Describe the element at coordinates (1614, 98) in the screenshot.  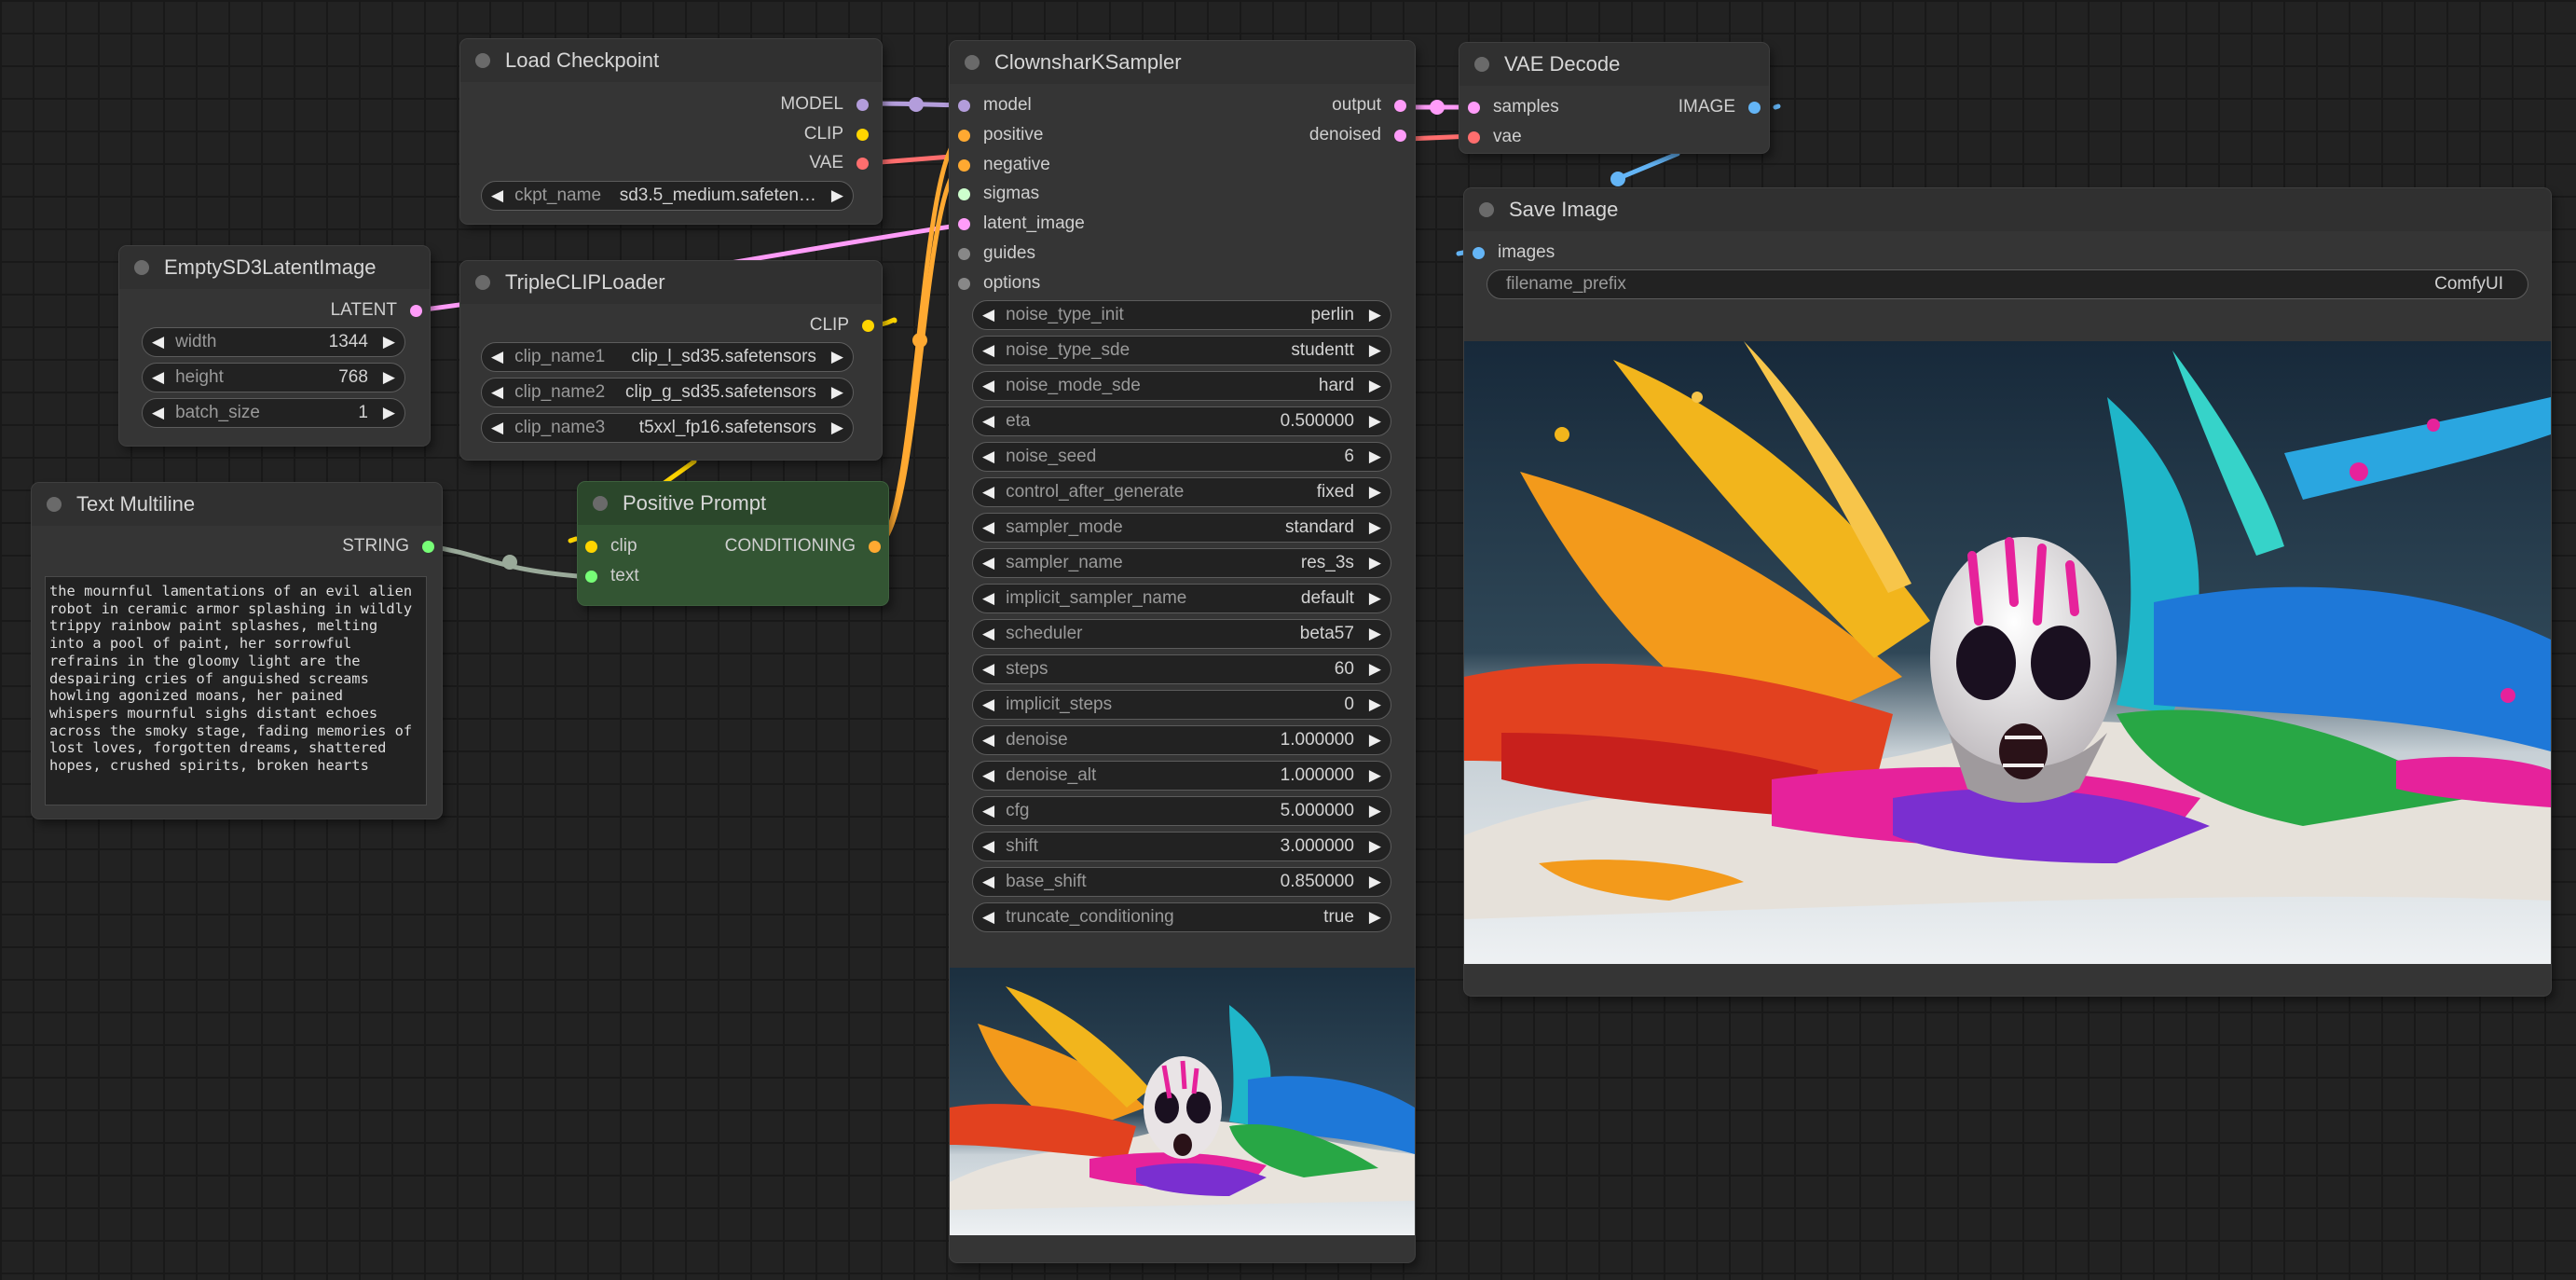
I see `vae-decode-node: VAE Decode samples vae IMAGE` at that location.